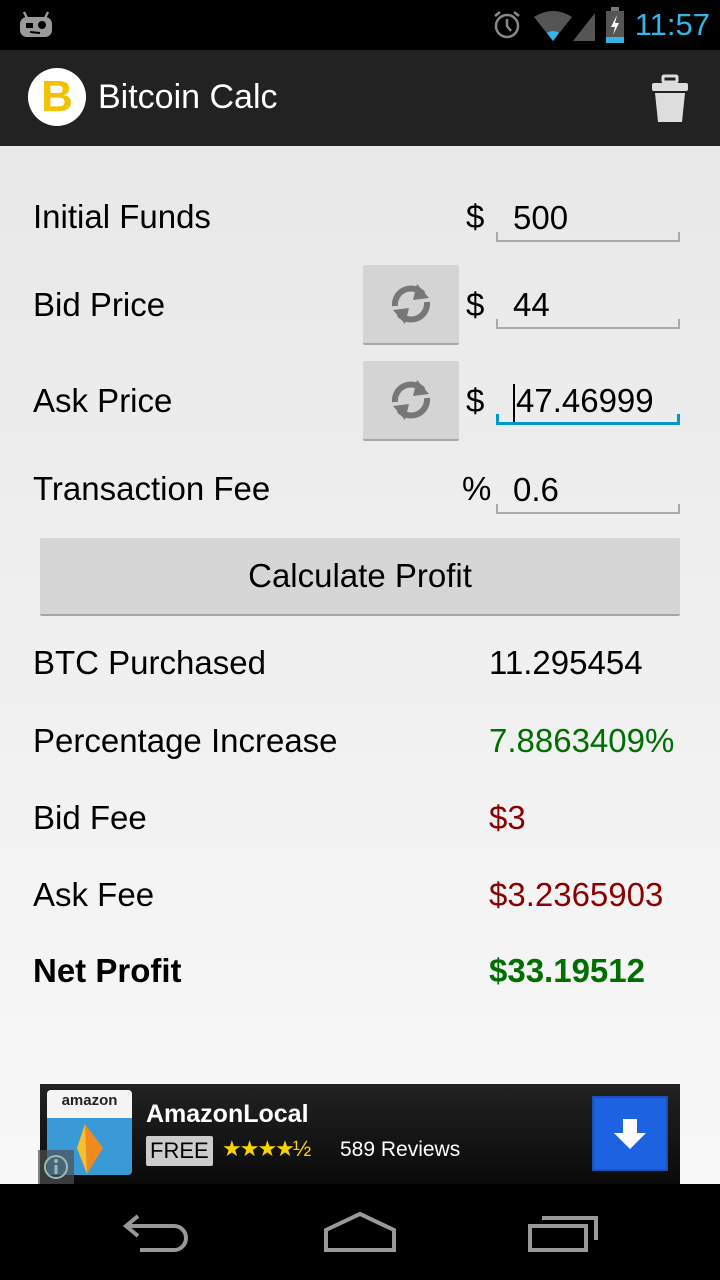 This screenshot has width=720, height=1280. Describe the element at coordinates (536, 489) in the screenshot. I see `transaction-fee-value: 0.6` at that location.